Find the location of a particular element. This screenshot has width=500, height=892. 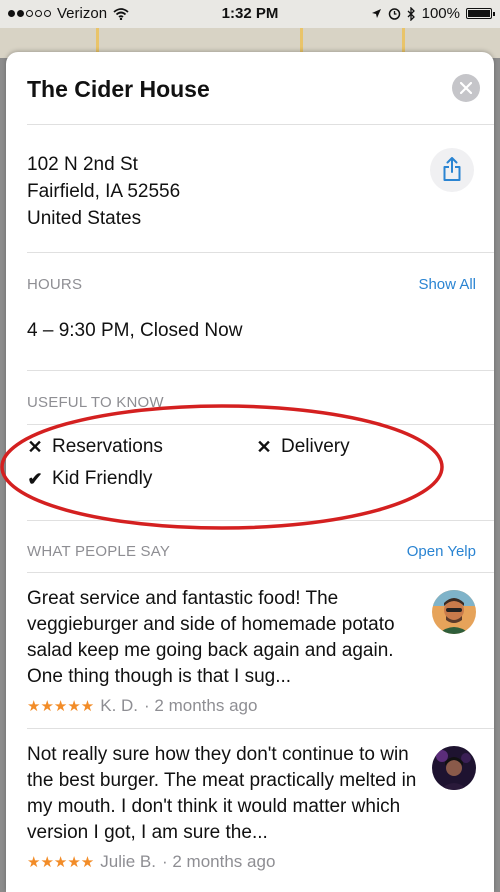

open-yelp-link: Open Yelp is located at coordinates (441, 551).